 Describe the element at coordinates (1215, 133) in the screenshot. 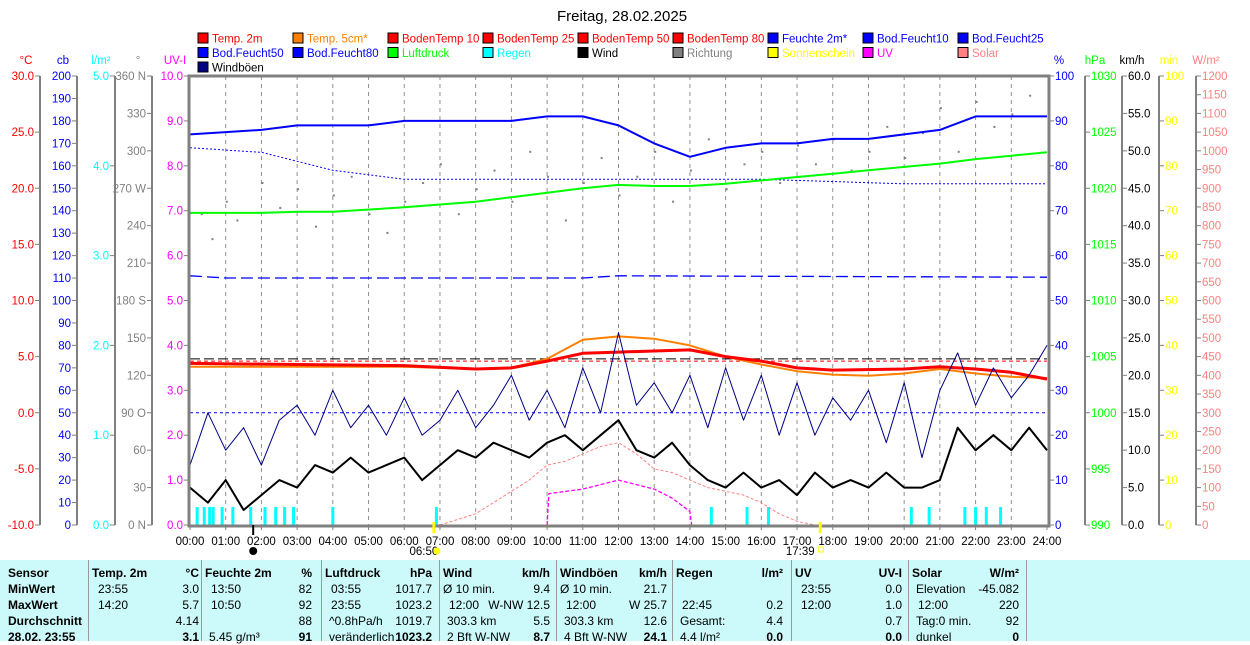

I see `tick-label: 1050` at that location.